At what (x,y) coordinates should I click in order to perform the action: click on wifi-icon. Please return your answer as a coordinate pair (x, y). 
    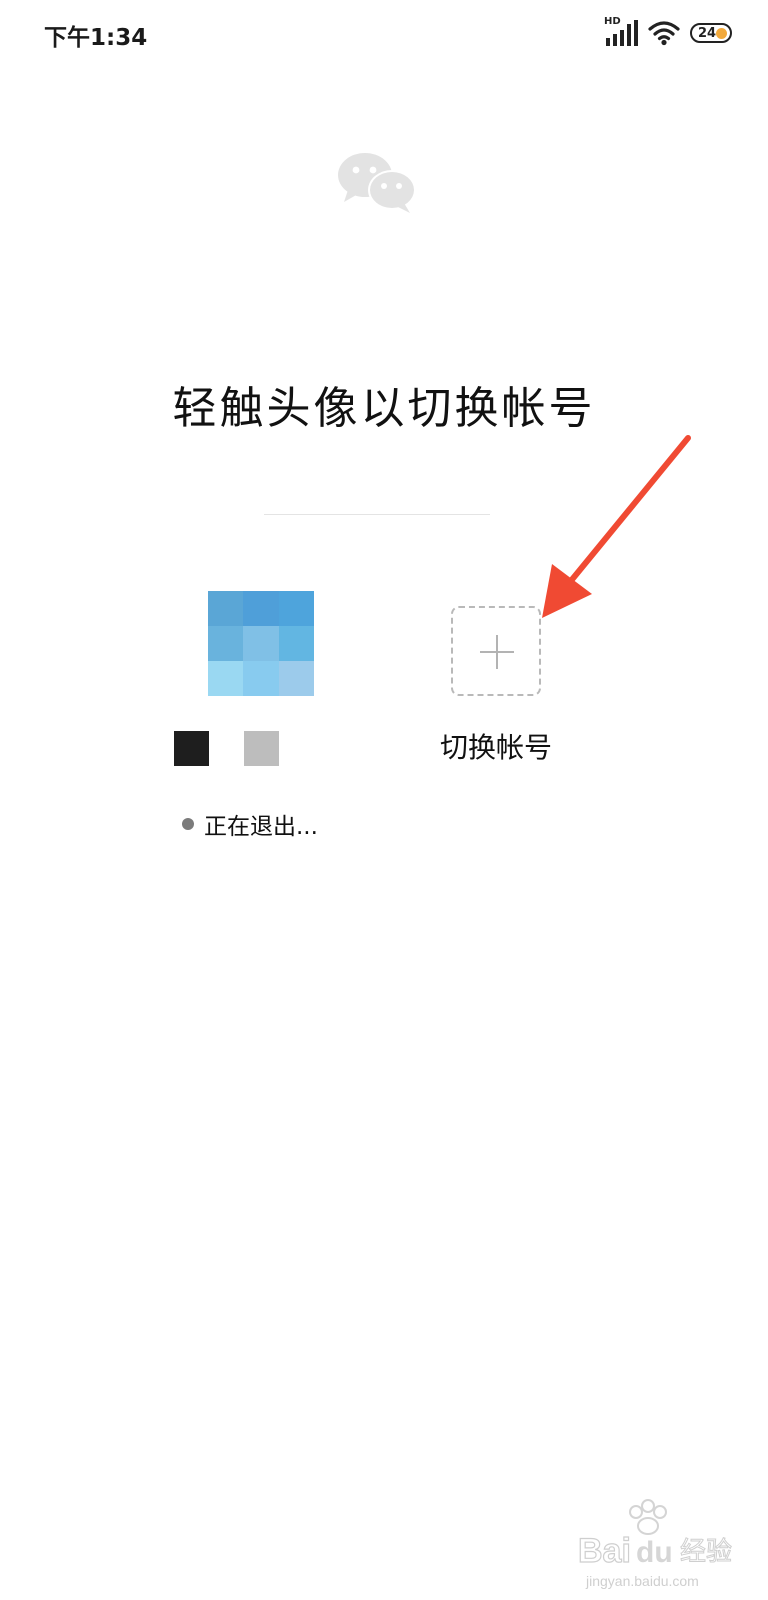
    Looking at the image, I should click on (664, 33).